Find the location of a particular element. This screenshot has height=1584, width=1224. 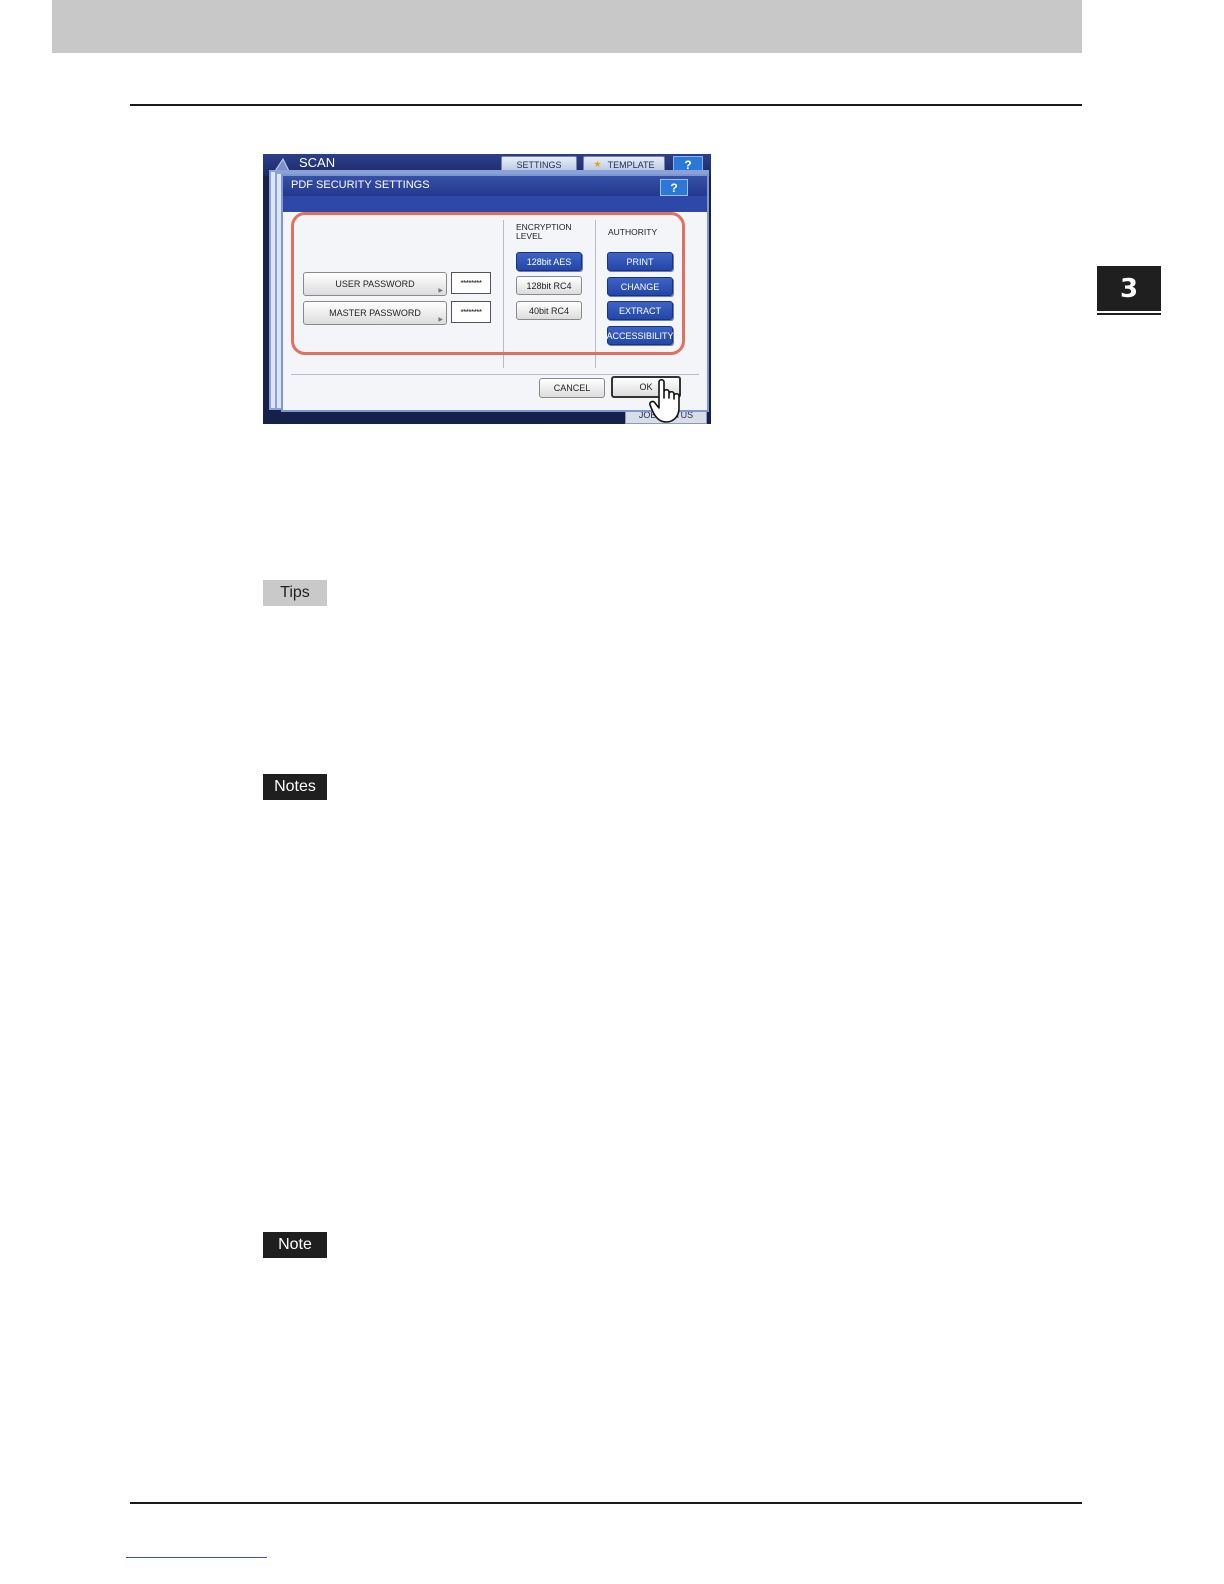

settings-highlight-frame is located at coordinates (488, 283).